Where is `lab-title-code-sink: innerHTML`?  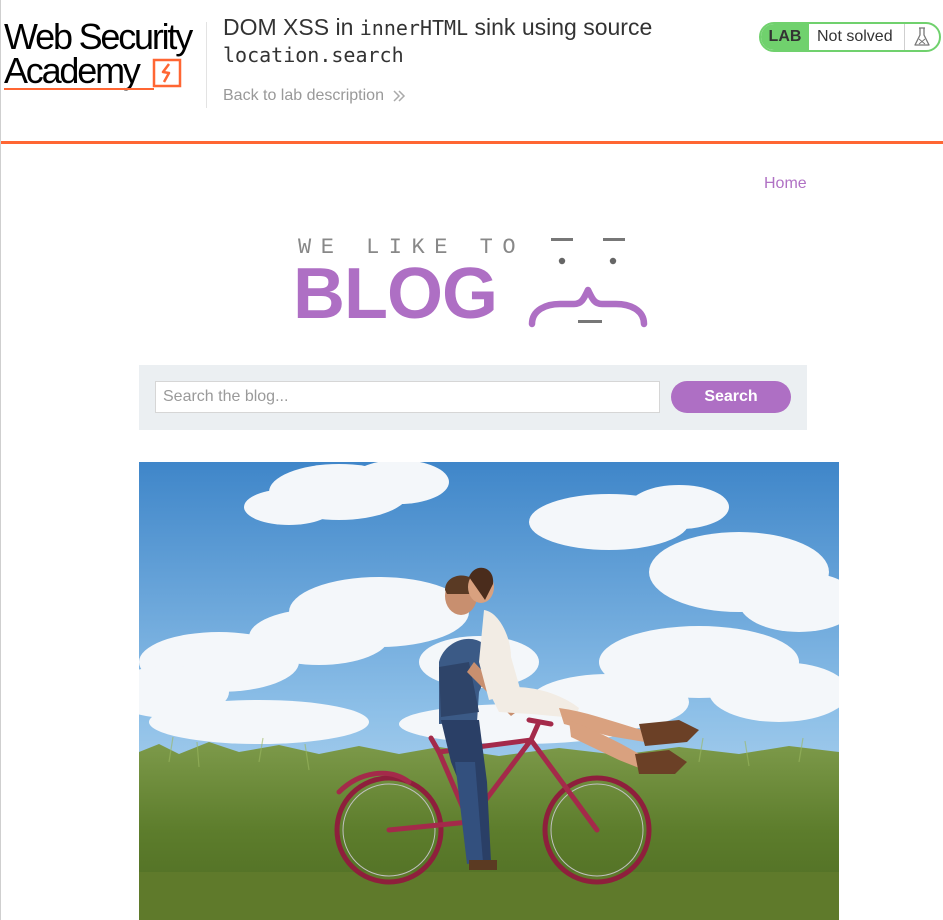 lab-title-code-sink: innerHTML is located at coordinates (414, 28).